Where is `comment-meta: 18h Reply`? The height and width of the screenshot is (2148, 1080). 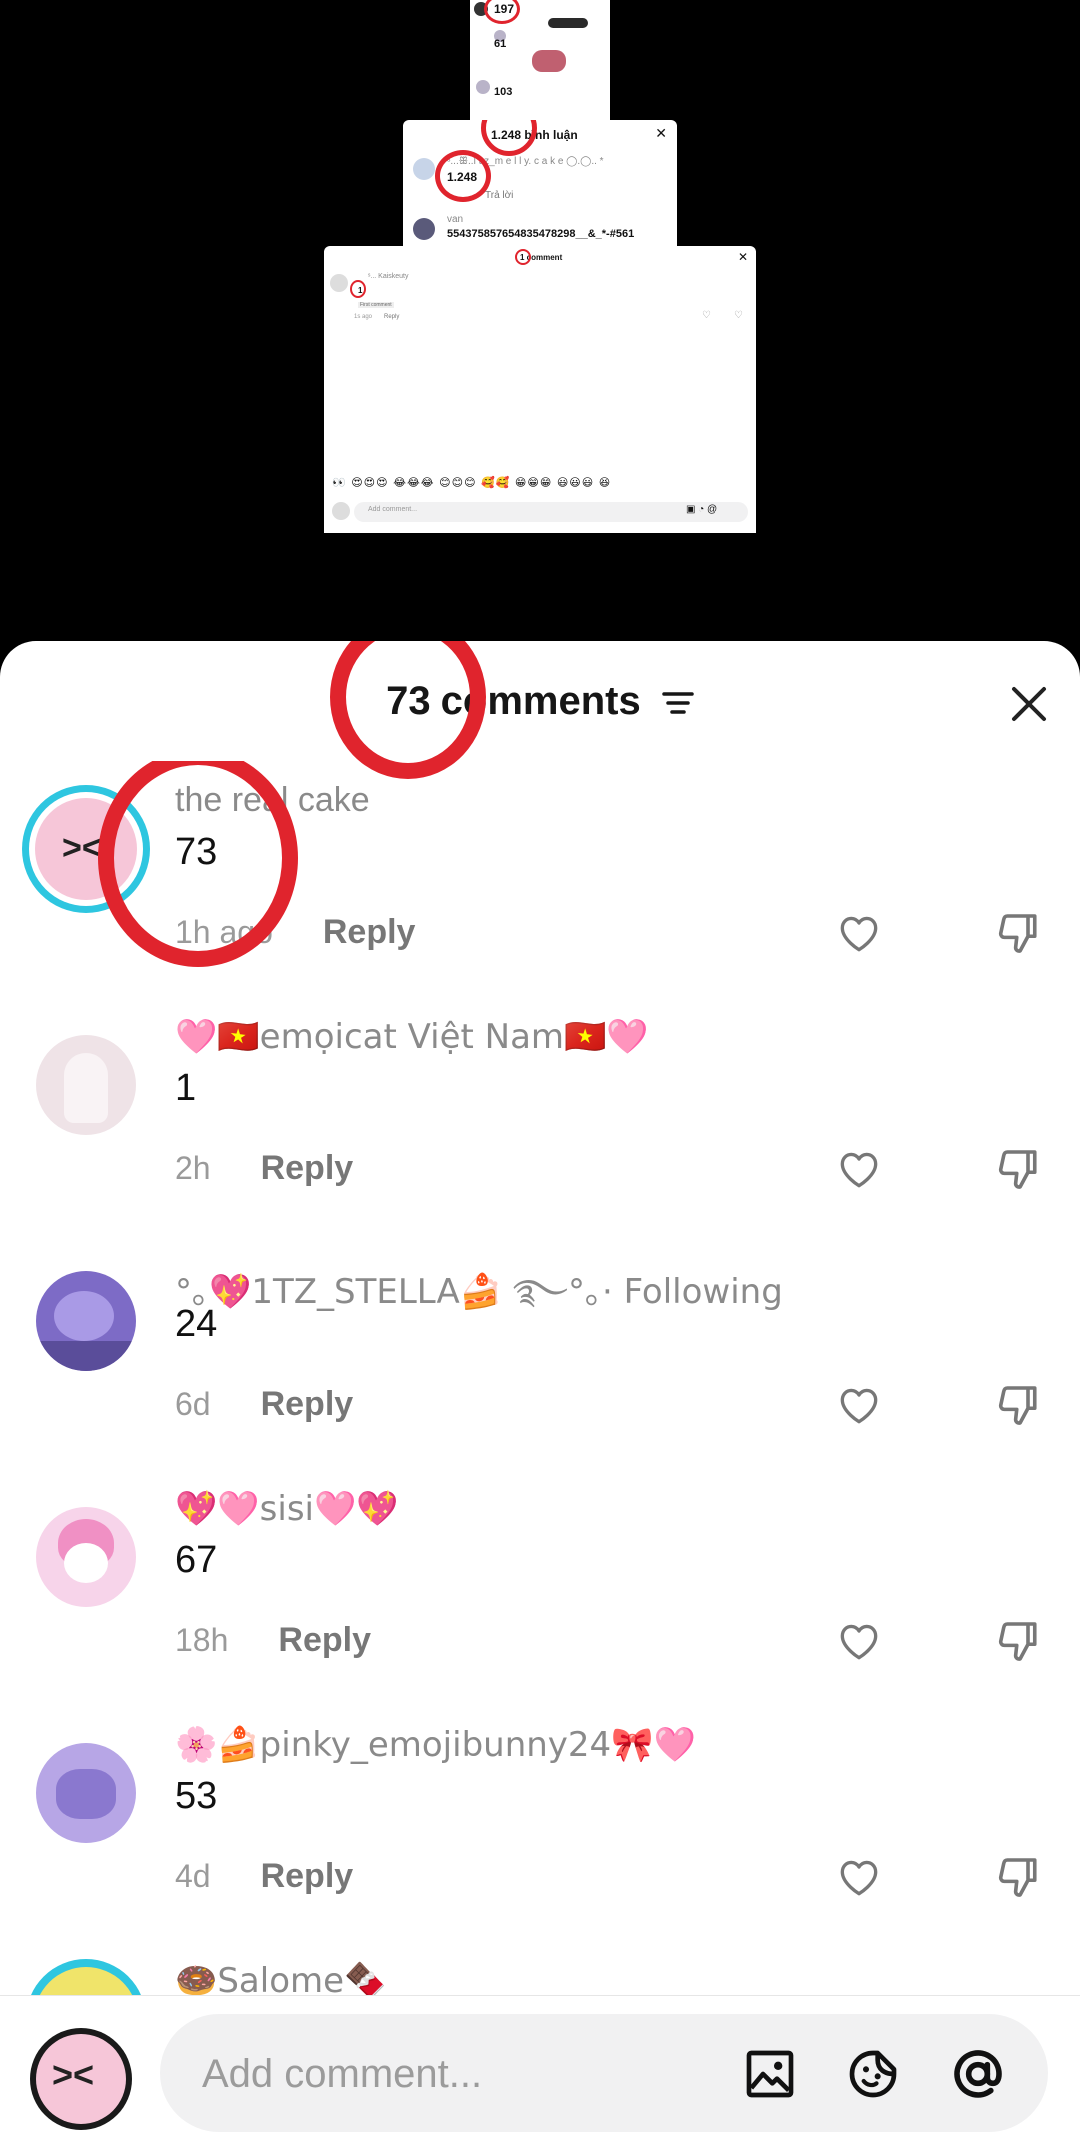
comment-meta: 18h Reply is located at coordinates (273, 1640).